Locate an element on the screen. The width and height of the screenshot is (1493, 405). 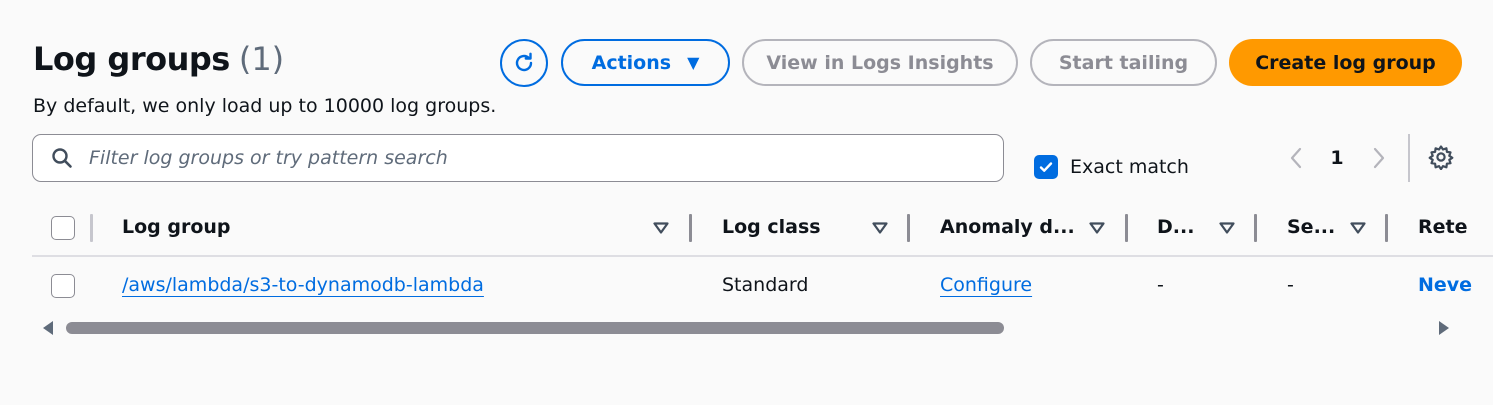
next-page-button is located at coordinates (1379, 158).